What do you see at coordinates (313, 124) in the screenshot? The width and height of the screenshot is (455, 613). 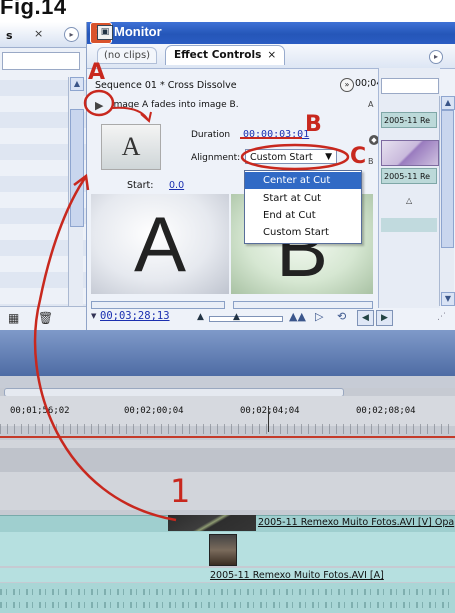 I see `annotation-letter-b: B` at bounding box center [313, 124].